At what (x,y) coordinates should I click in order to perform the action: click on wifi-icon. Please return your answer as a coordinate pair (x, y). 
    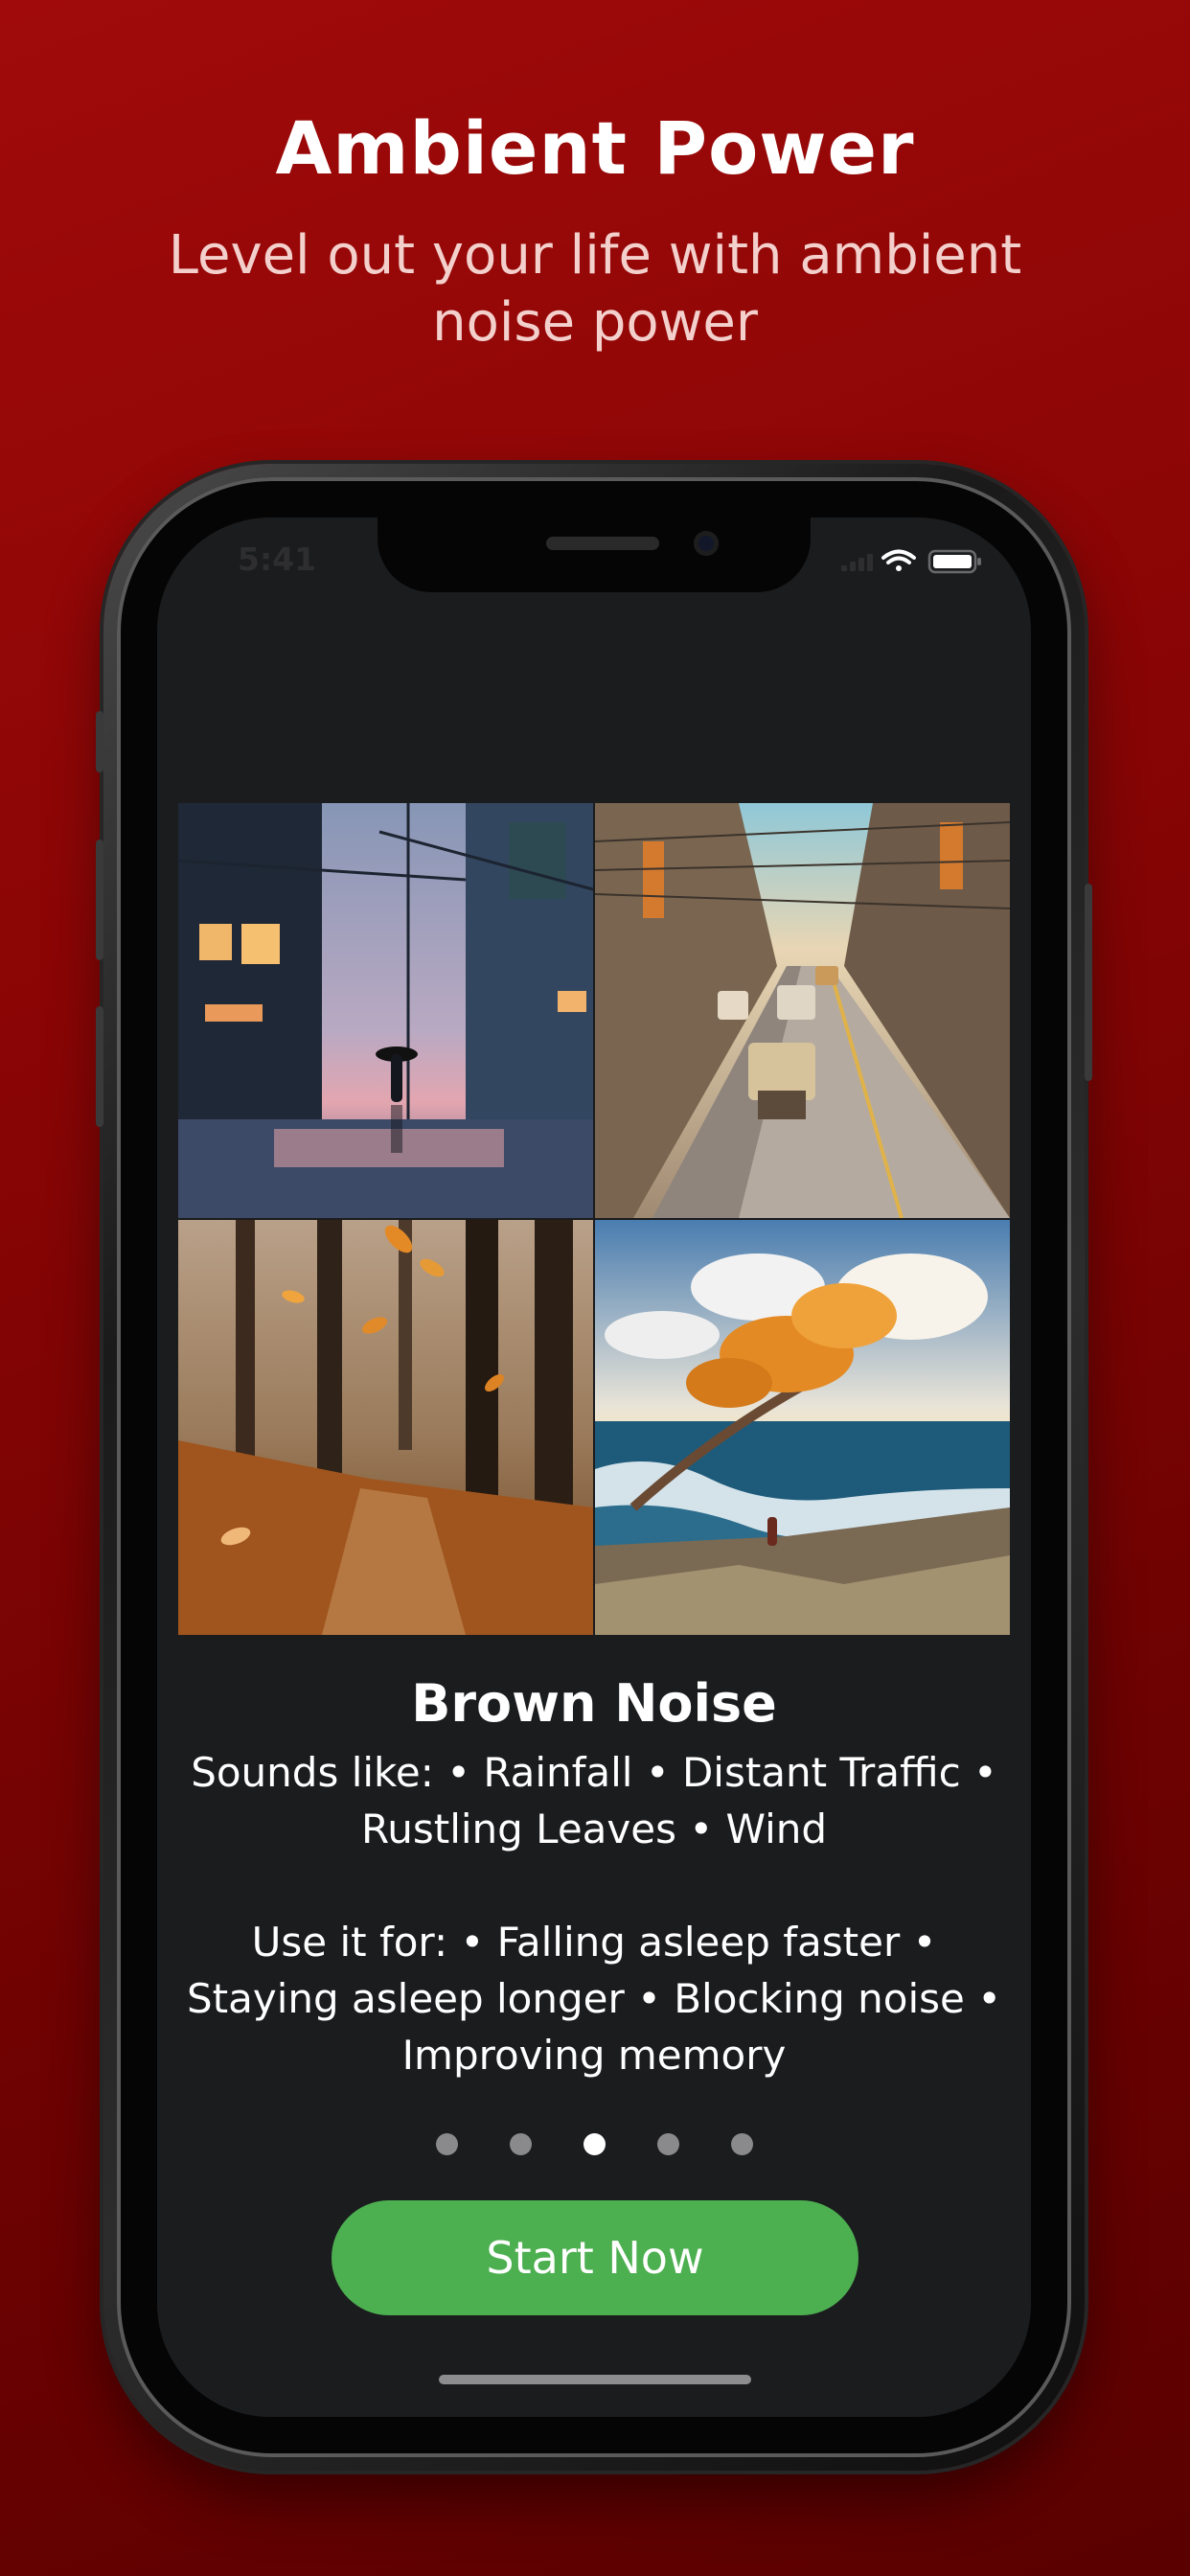
    Looking at the image, I should click on (899, 560).